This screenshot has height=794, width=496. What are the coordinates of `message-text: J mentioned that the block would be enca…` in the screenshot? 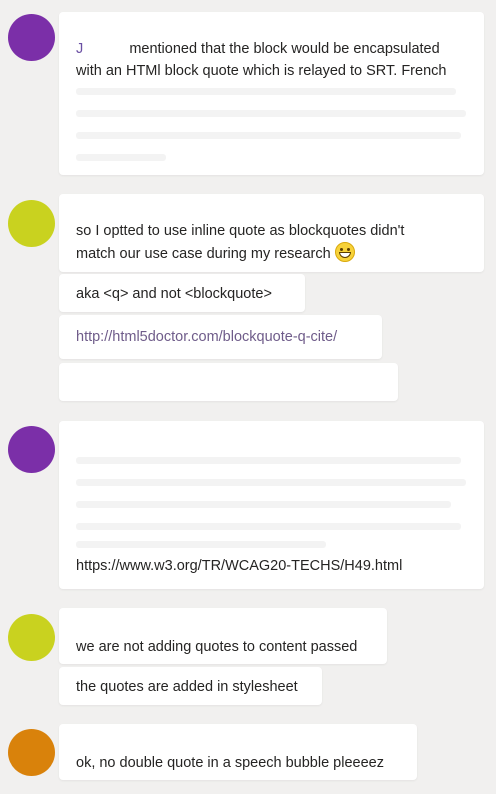 It's located at (274, 60).